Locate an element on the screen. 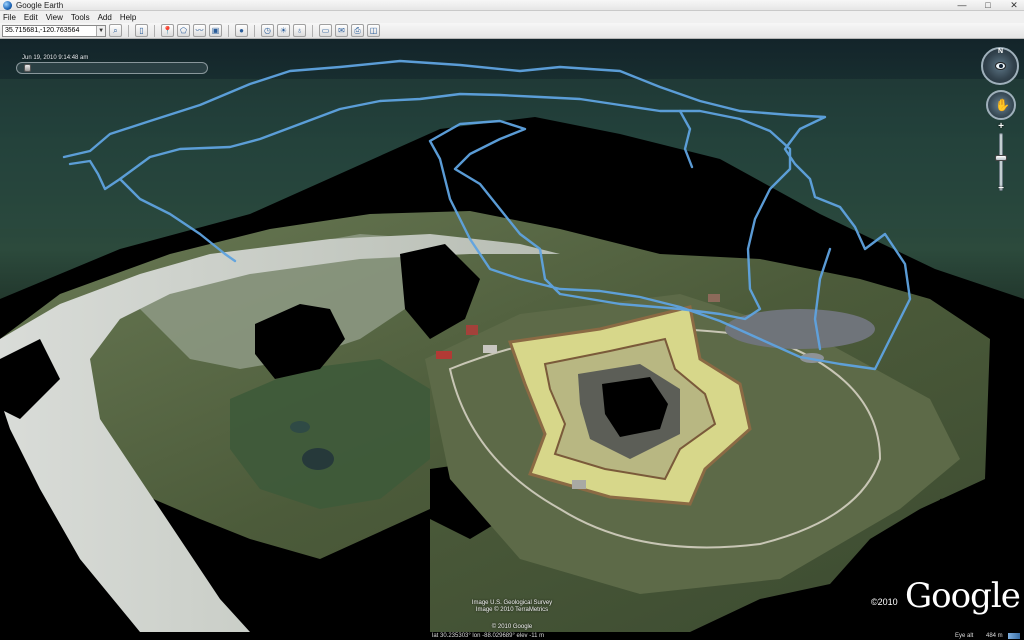 Image resolution: width=1024 pixels, height=640 pixels. imagery-attribution-2: Image © 2010 TerraMetrics is located at coordinates (512, 610).